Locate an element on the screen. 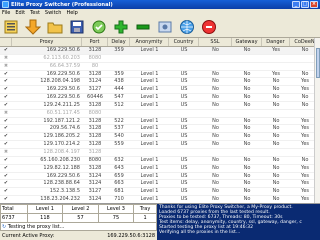 Image resolution: width=320 pixels, height=240 pixels. stat-total-value: 6737 is located at coordinates (14, 218).